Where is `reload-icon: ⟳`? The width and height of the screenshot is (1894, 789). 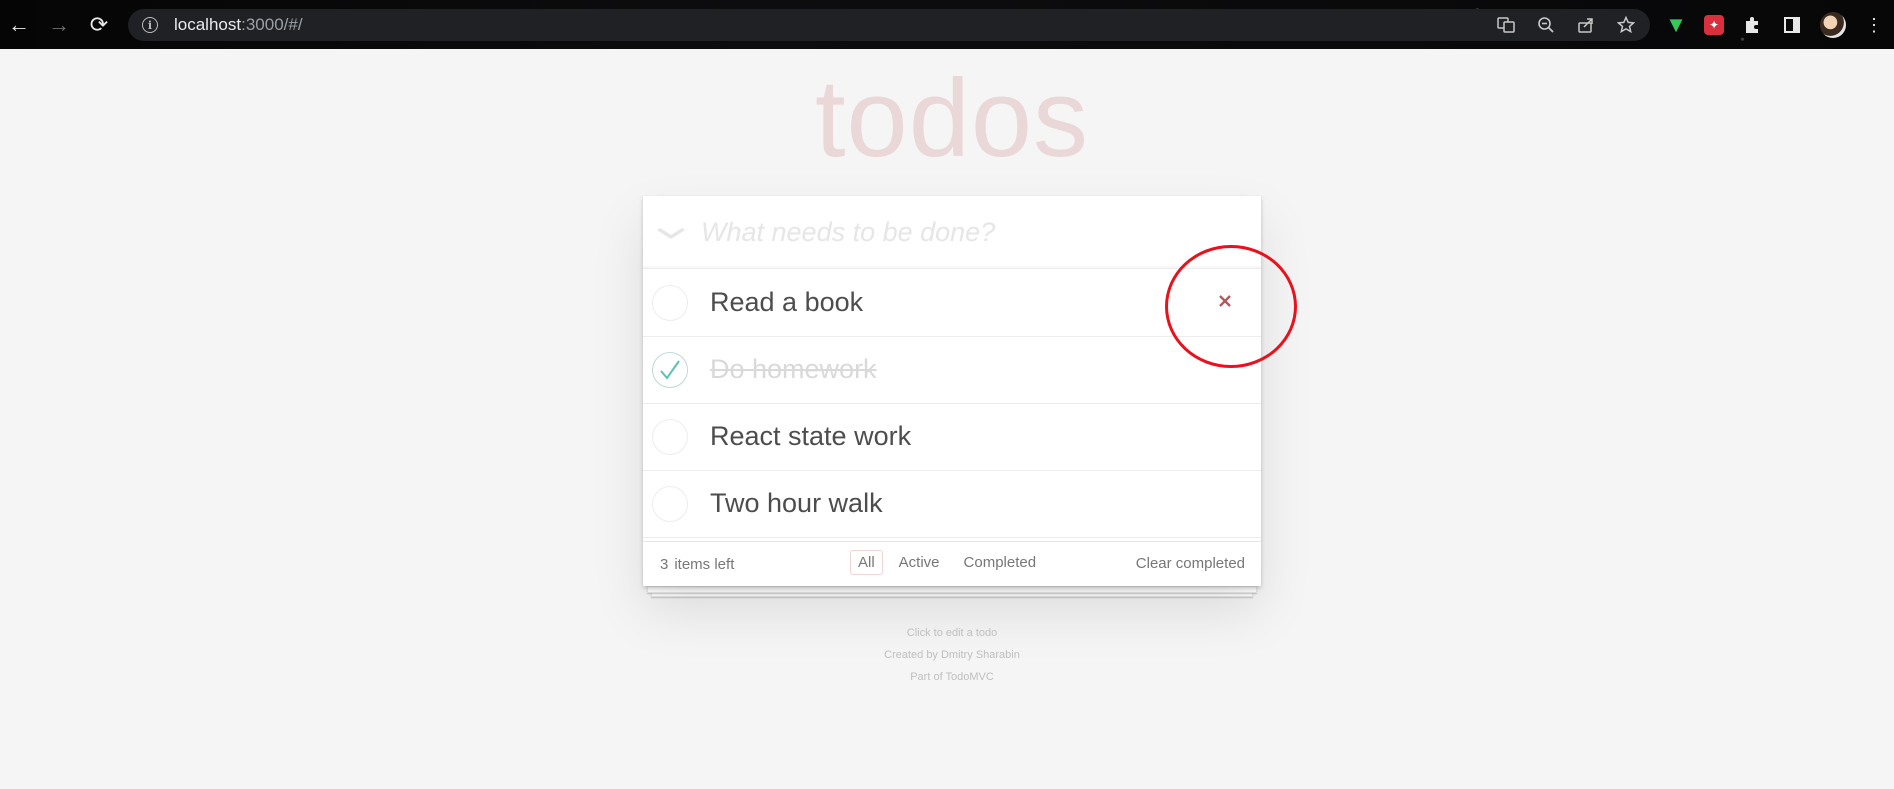
reload-icon: ⟳ is located at coordinates (99, 24).